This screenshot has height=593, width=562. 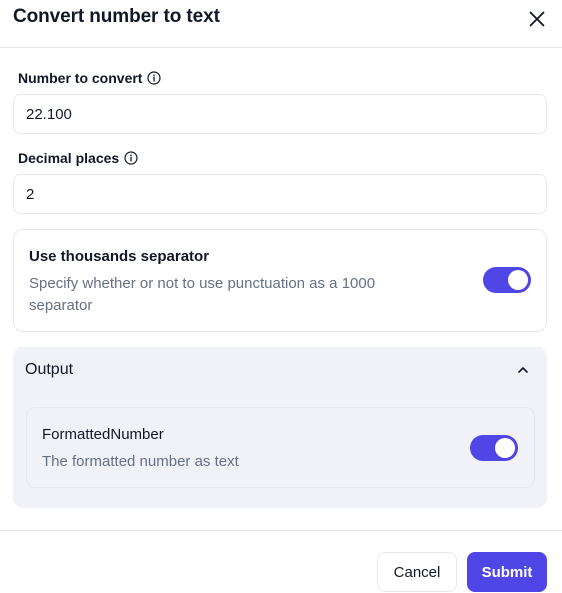 I want to click on close-button, so click(x=537, y=19).